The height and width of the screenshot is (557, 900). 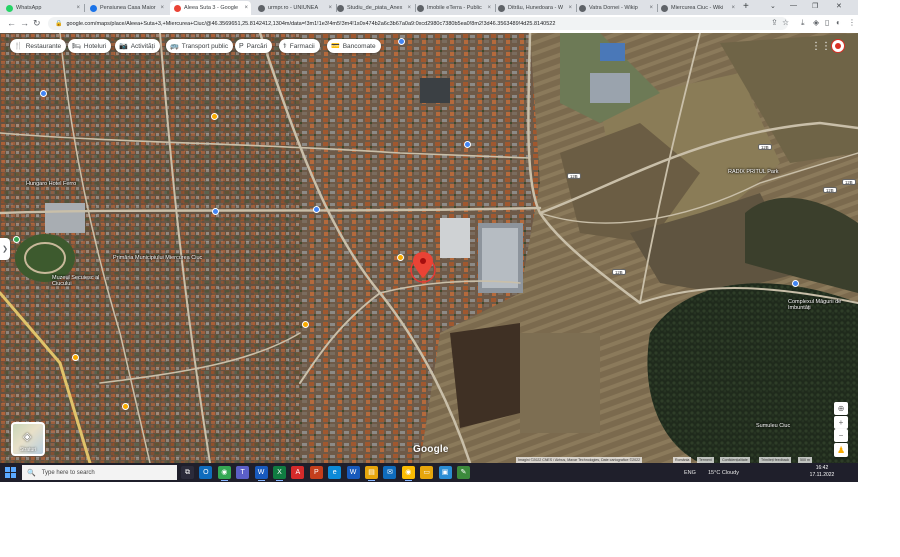 What do you see at coordinates (279, 473) in the screenshot?
I see `excel-taskbar-icon: X` at bounding box center [279, 473].